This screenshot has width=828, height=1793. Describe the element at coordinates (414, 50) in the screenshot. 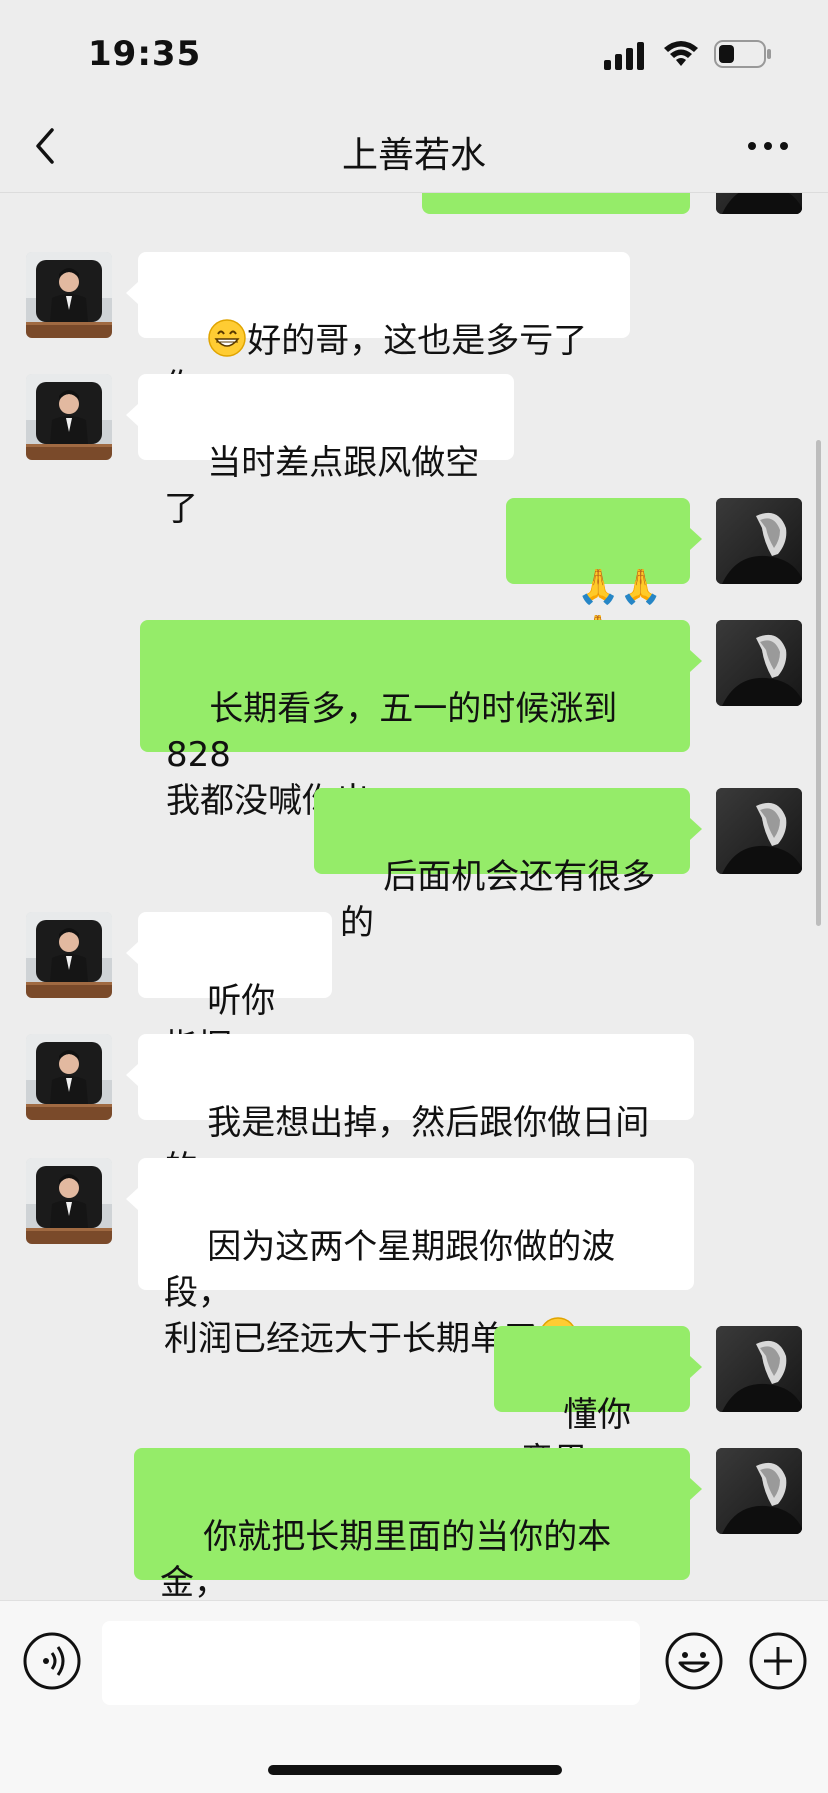

I see `status-bar: 19:35` at that location.